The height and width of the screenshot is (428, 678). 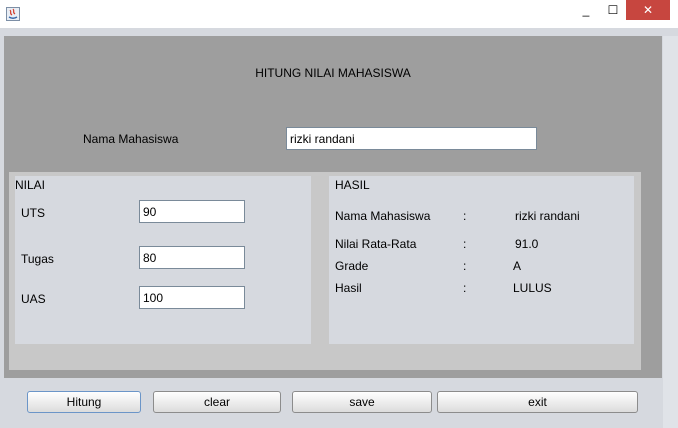 What do you see at coordinates (37, 259) in the screenshot?
I see `tugas-label: Tugas` at bounding box center [37, 259].